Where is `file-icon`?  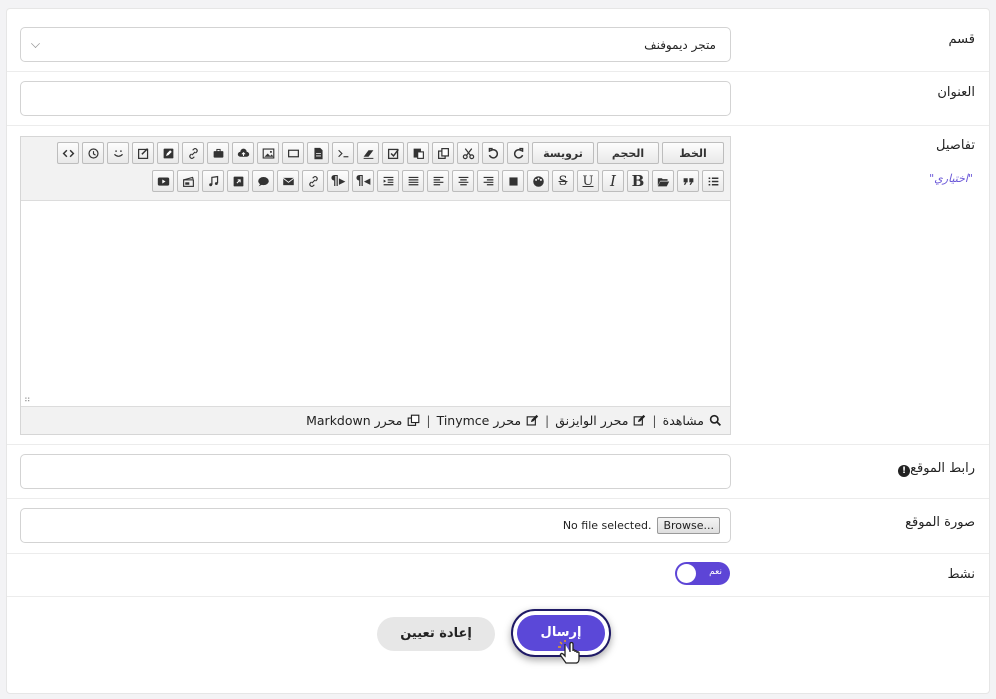
file-icon is located at coordinates (318, 153).